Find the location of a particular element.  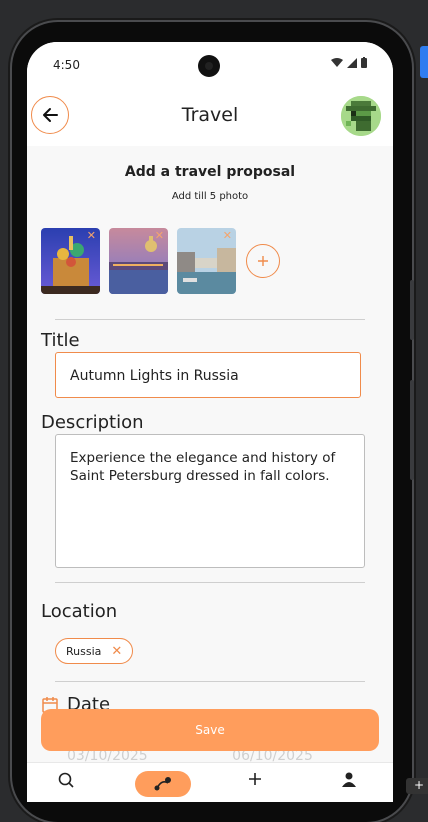

remove-photo-1-icon: ✕ is located at coordinates (91, 235).